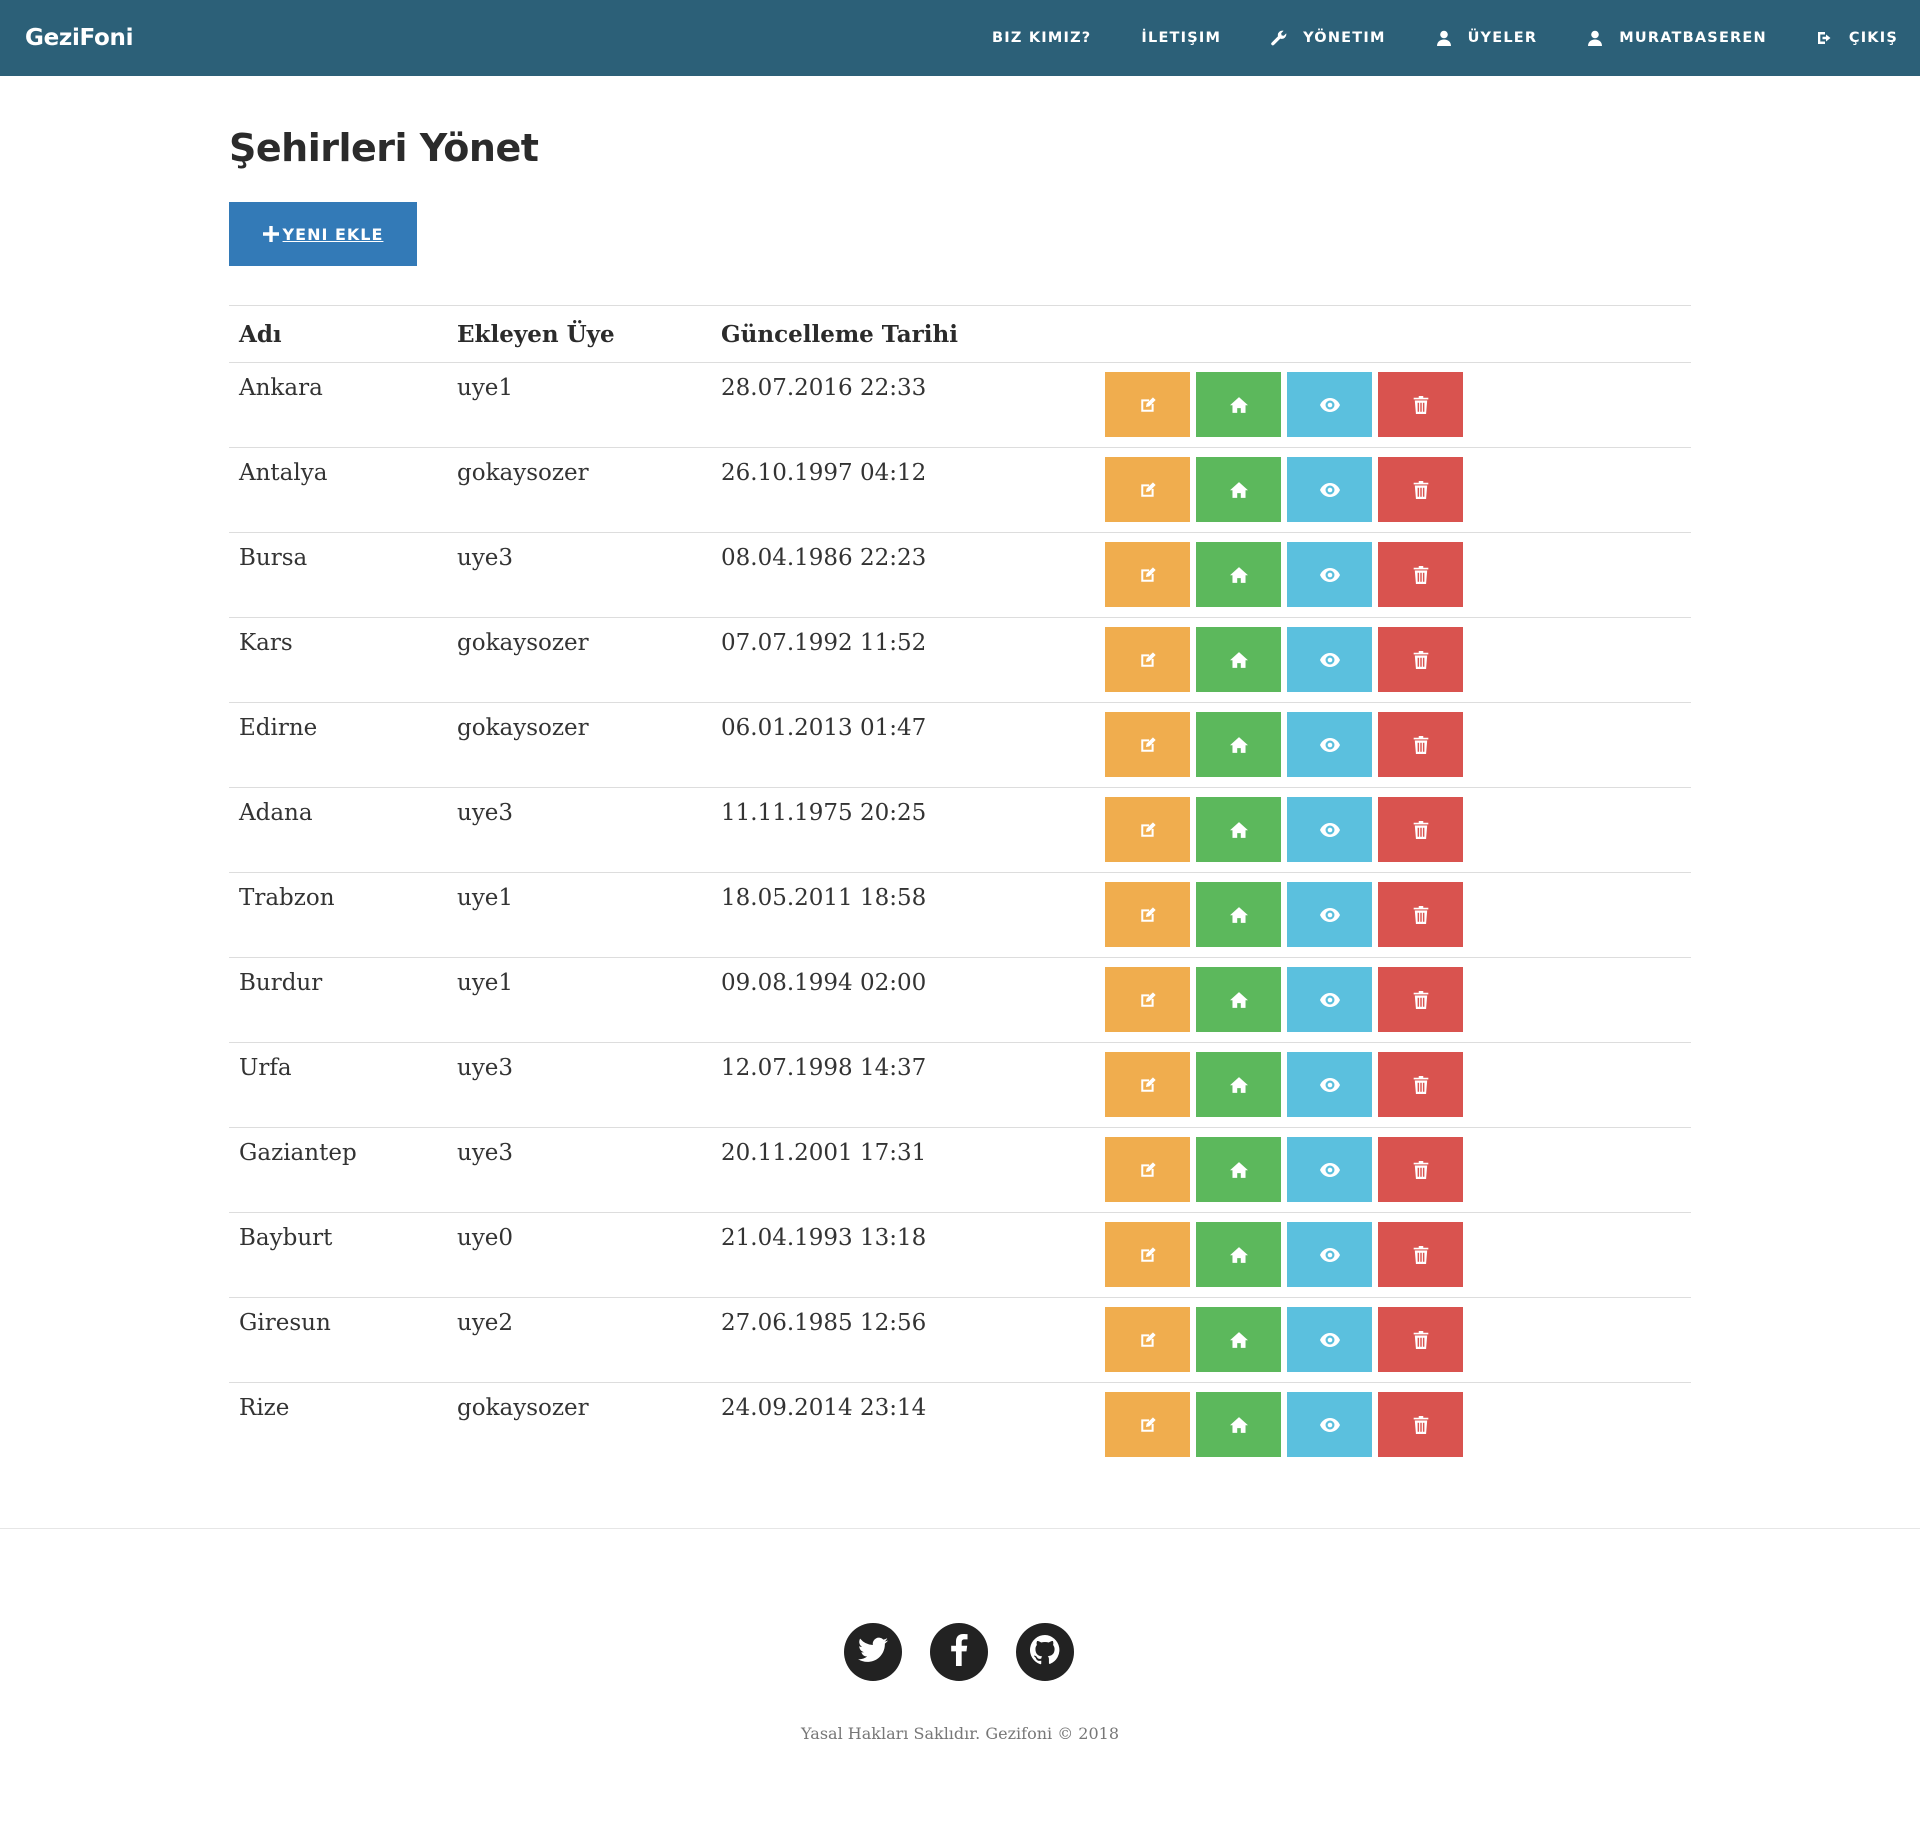 The image size is (1920, 1829). What do you see at coordinates (79, 38) in the screenshot?
I see `brand-logo: GeziFoni` at bounding box center [79, 38].